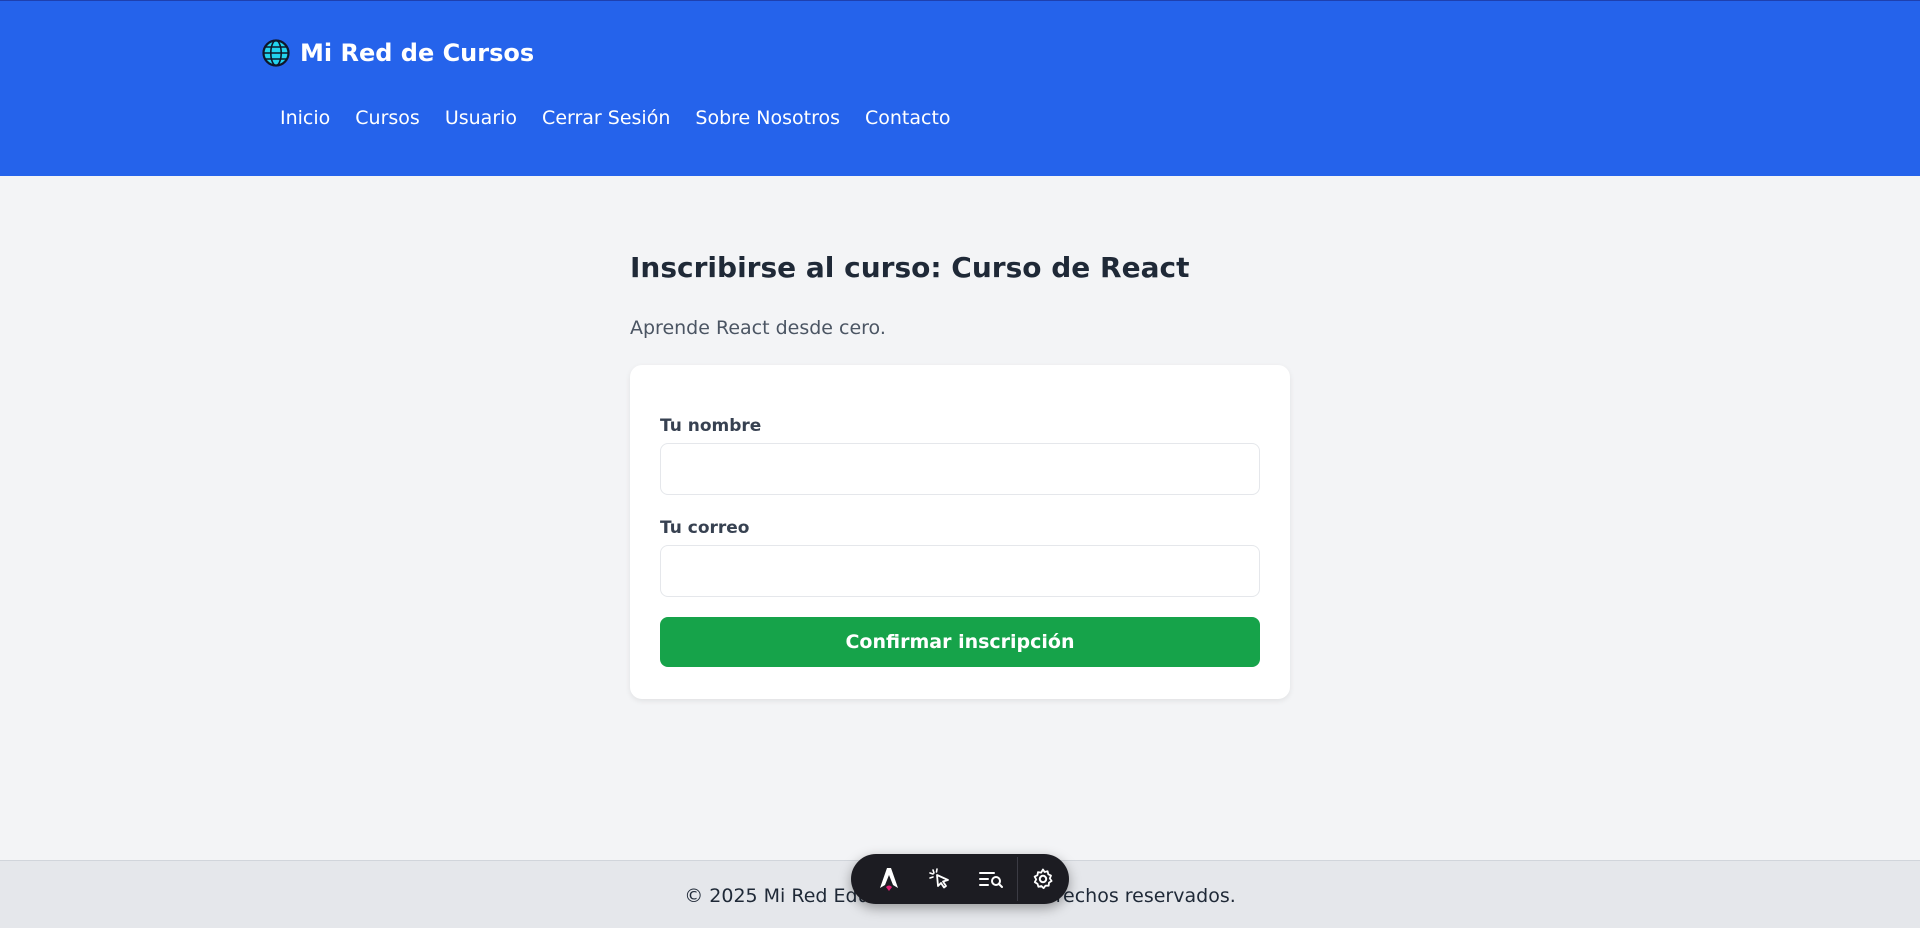 This screenshot has height=928, width=1920. Describe the element at coordinates (705, 528) in the screenshot. I see `email-label: Tu correo` at that location.